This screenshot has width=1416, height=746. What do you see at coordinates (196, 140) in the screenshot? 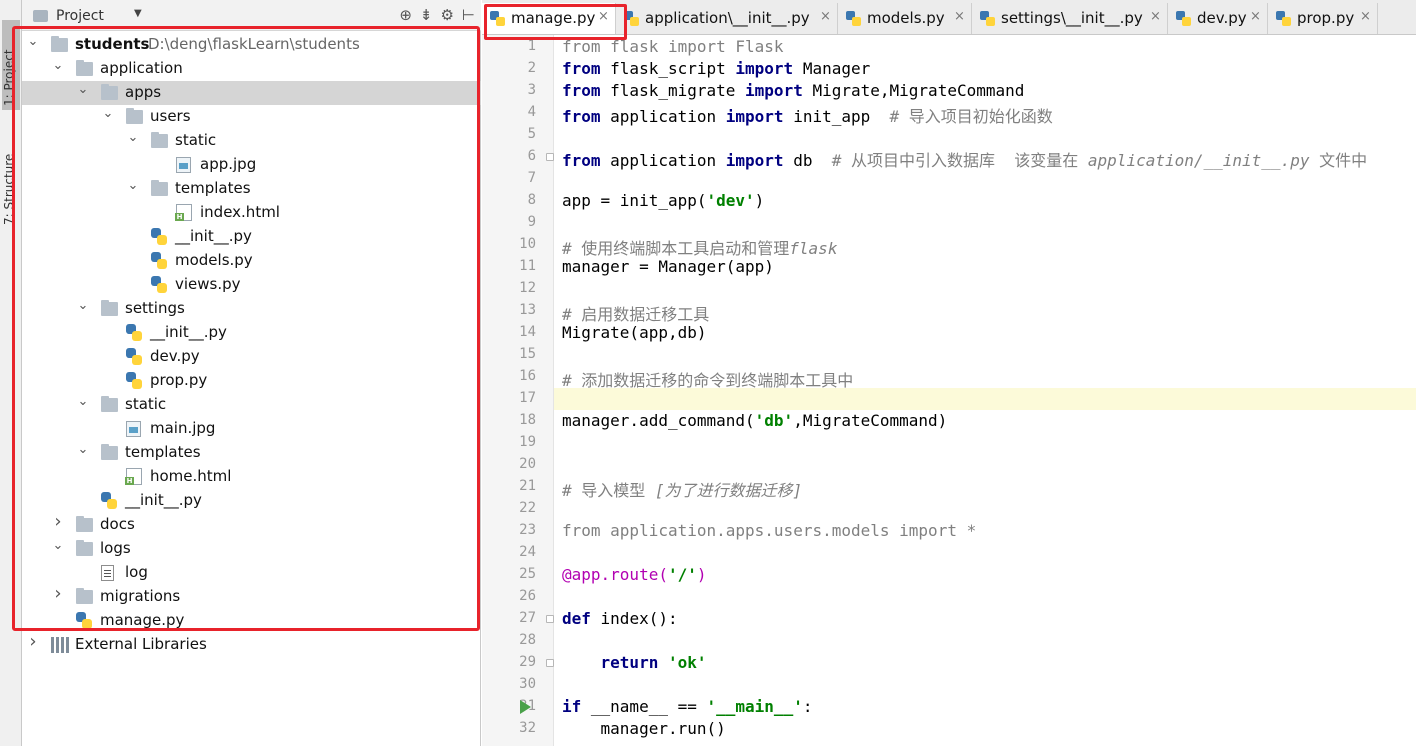
I see `tree-item-label: static` at bounding box center [196, 140].